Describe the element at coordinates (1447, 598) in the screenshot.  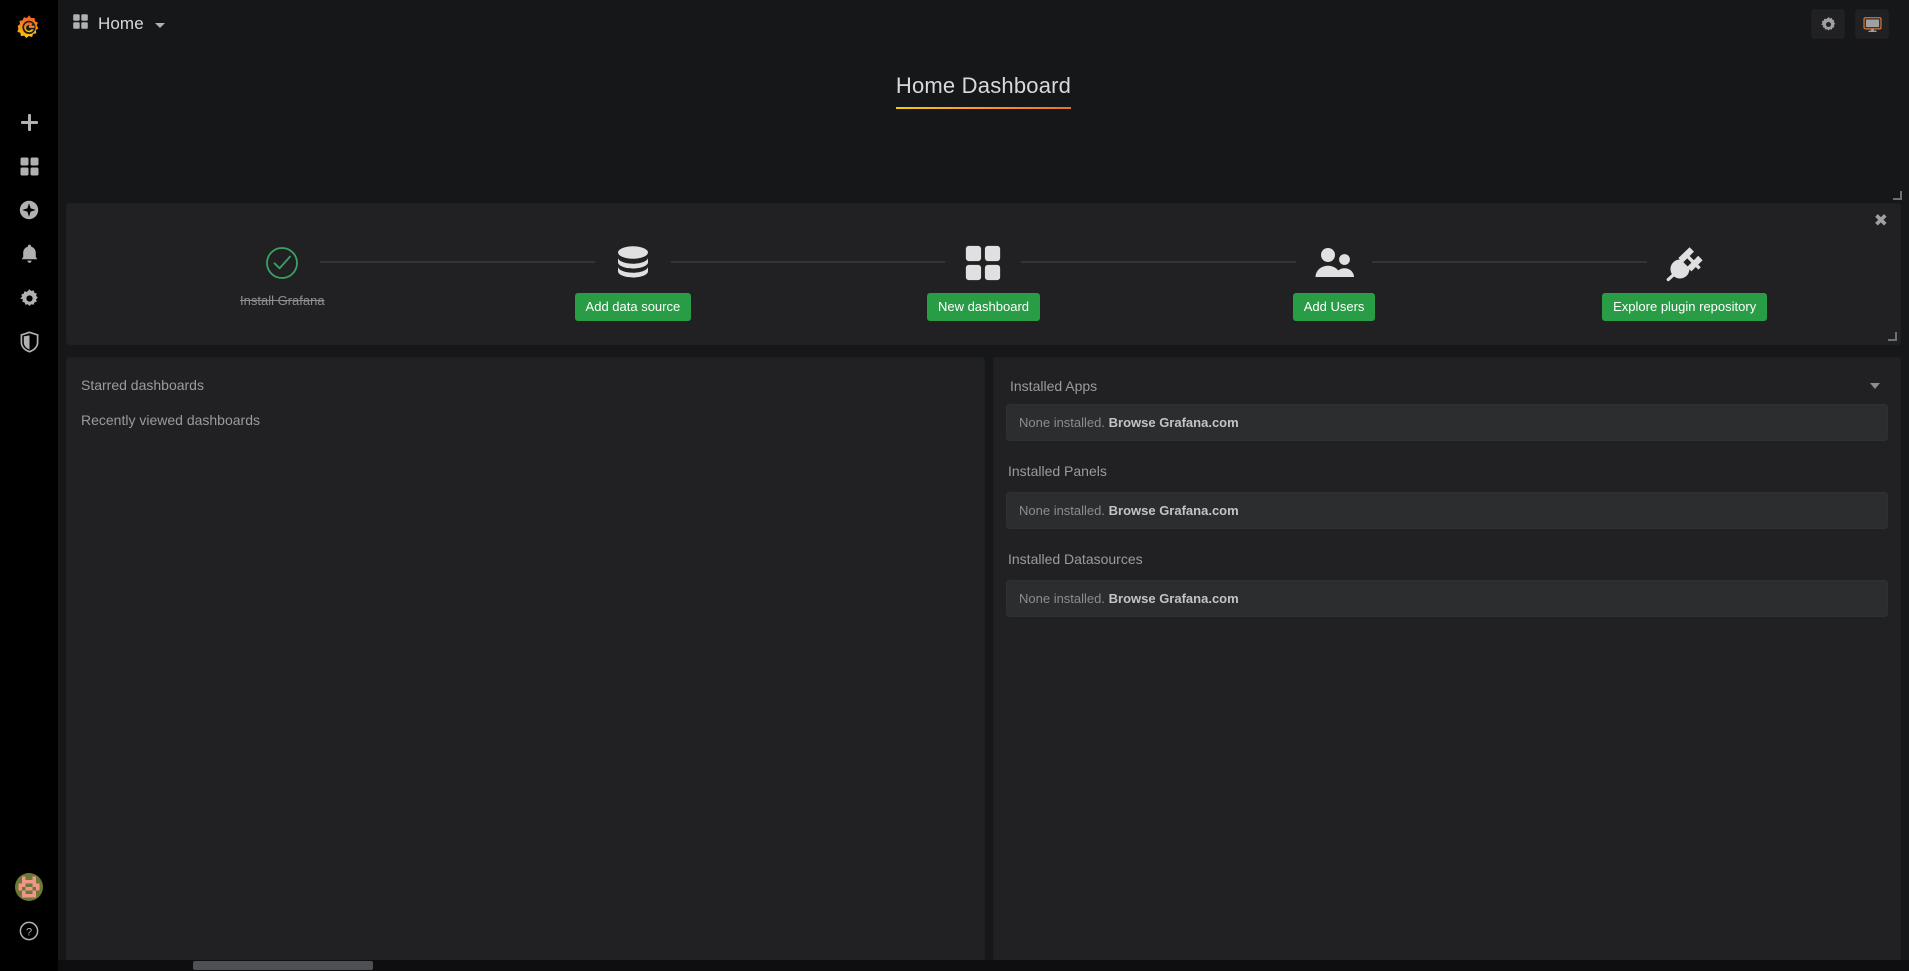
I see `installed-datasources-empty-row: None installed. Browse Grafana.com` at that location.